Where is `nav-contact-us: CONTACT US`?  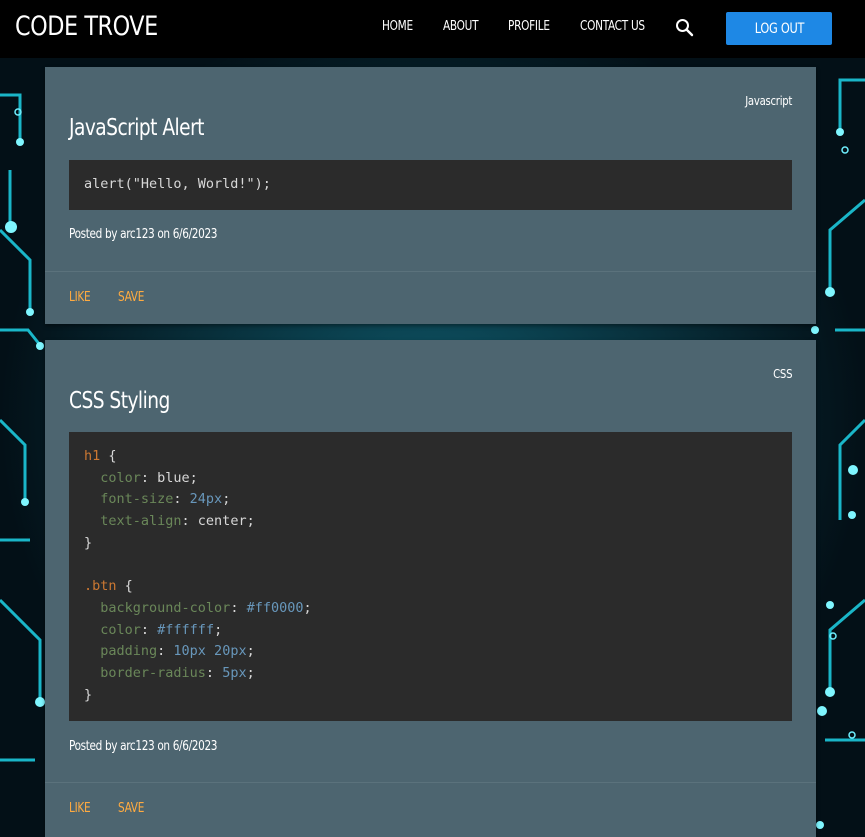
nav-contact-us: CONTACT US is located at coordinates (612, 26).